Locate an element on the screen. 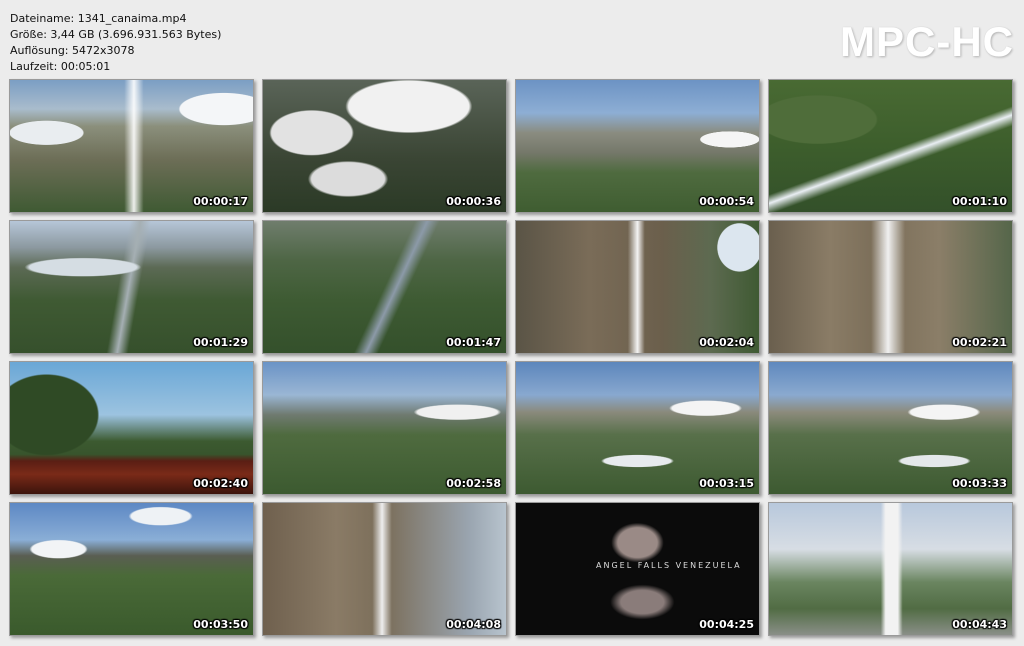 This screenshot has width=1024, height=646. thumbnail: 00:03:33 is located at coordinates (890, 428).